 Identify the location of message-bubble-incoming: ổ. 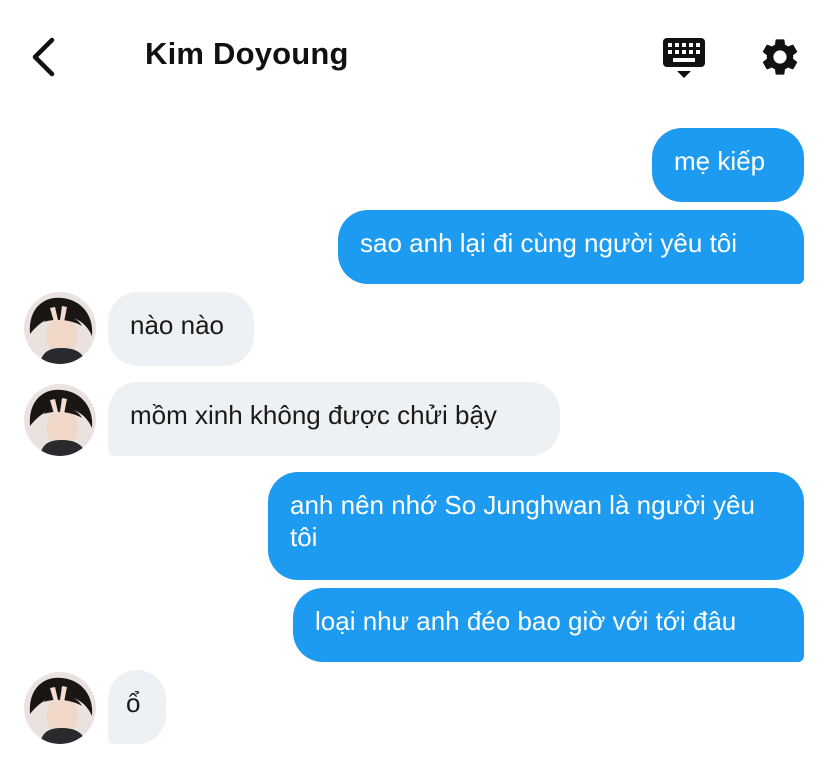
(137, 707).